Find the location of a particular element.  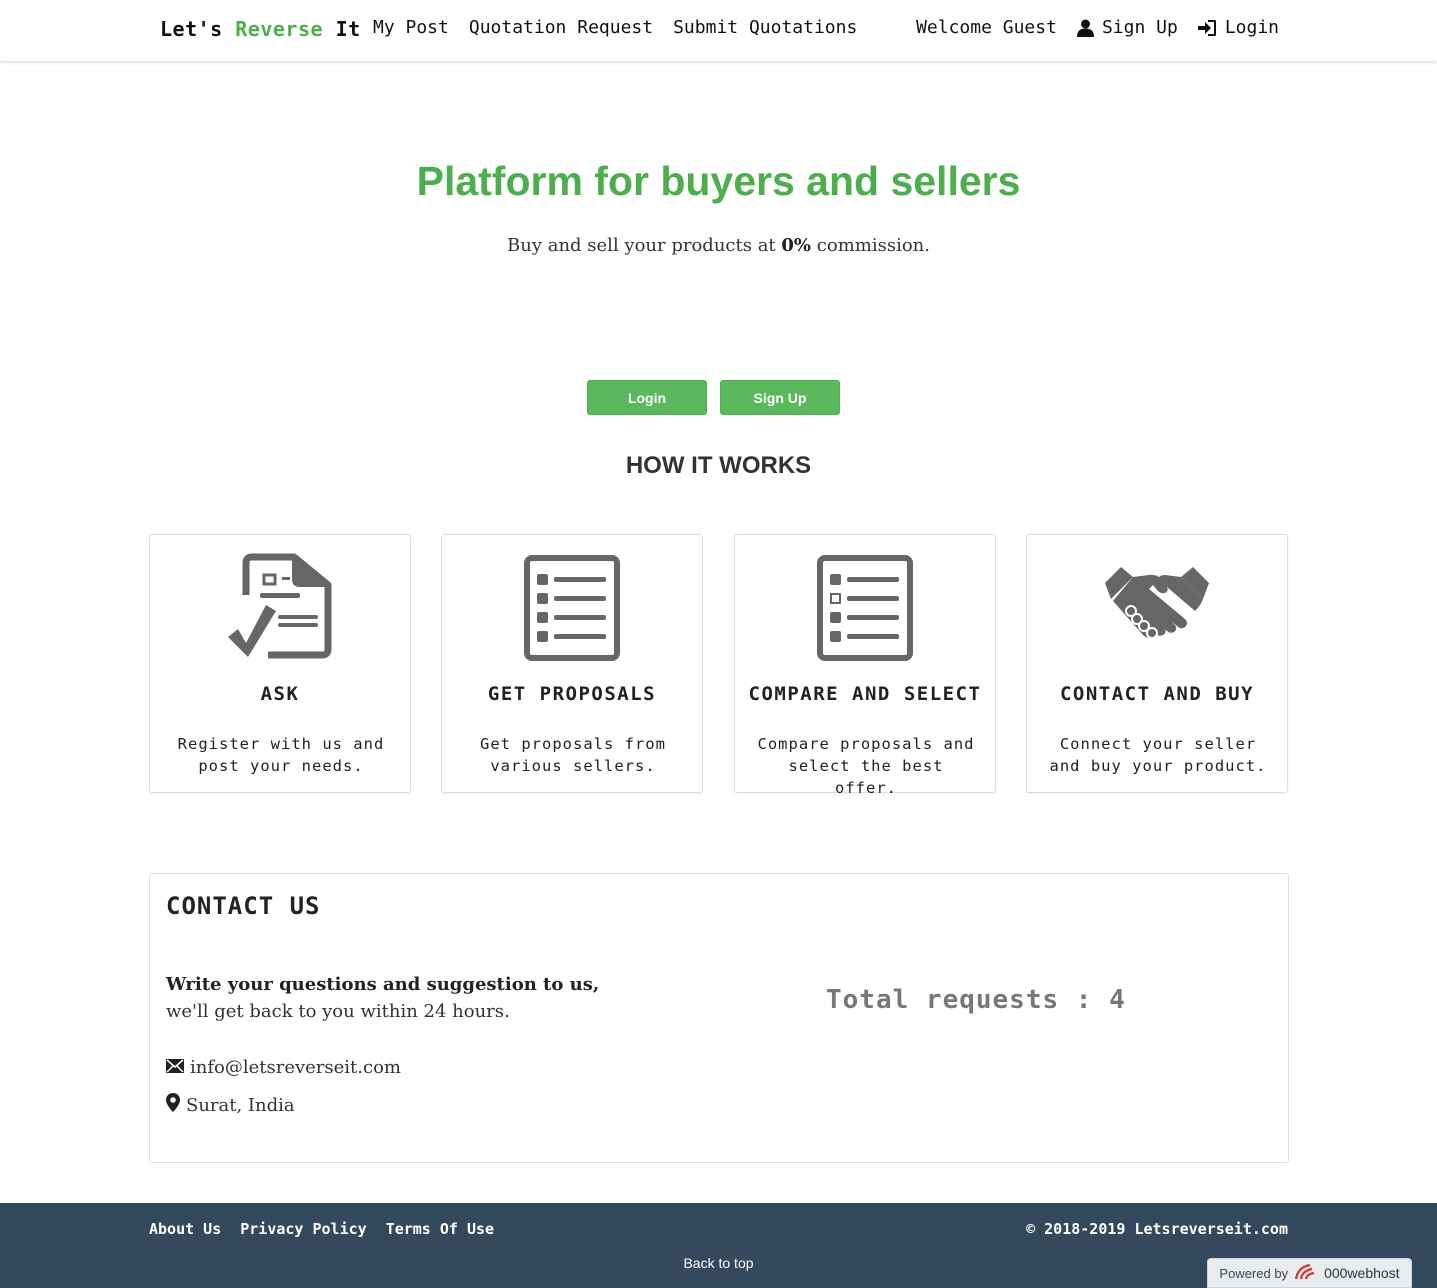

brand-part-1: Let's is located at coordinates (191, 29).